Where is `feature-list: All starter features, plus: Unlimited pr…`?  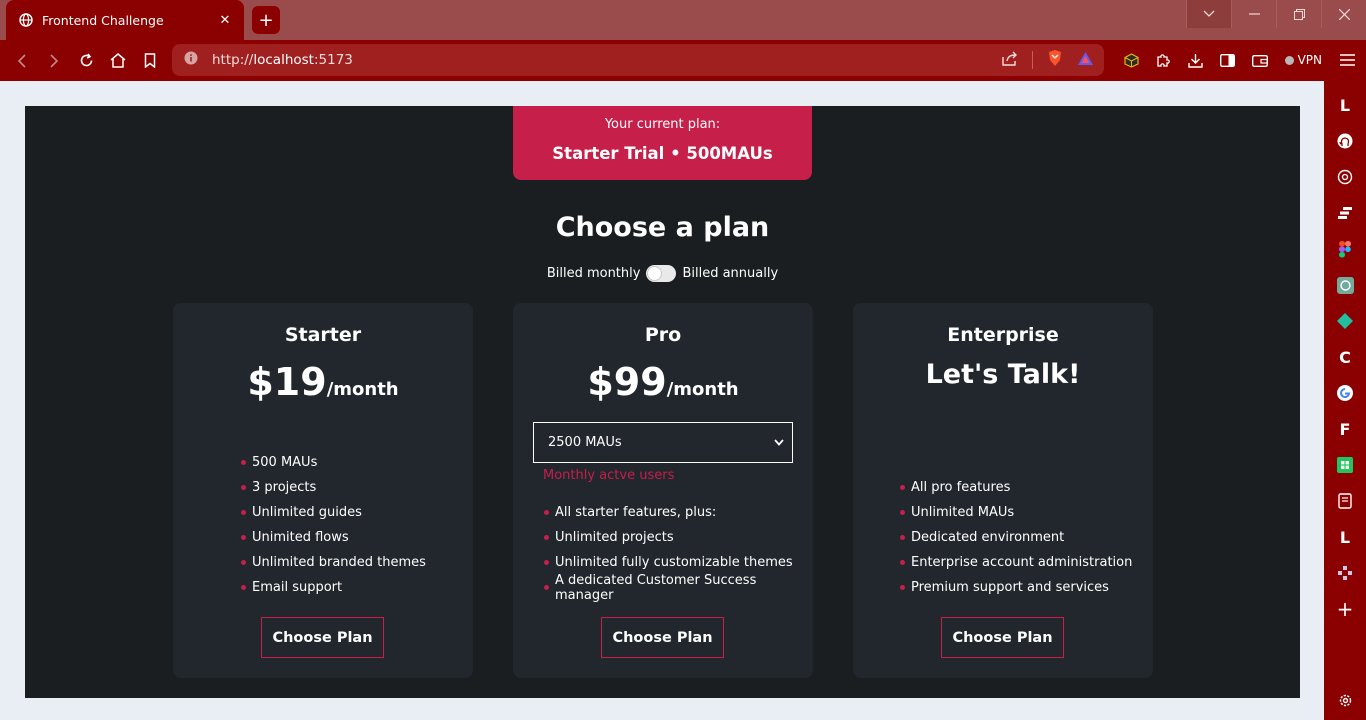
feature-list: All starter features, plus: Unlimited pr… is located at coordinates (678, 551).